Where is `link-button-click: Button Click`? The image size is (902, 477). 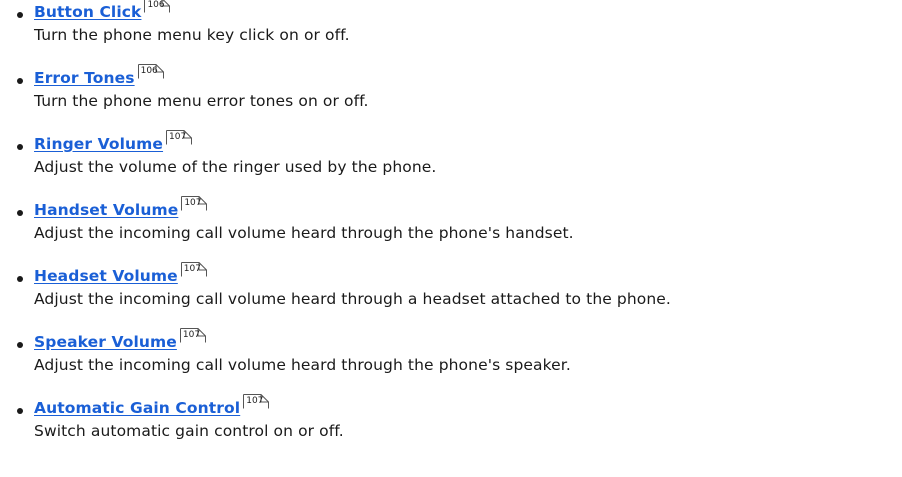
link-button-click: Button Click is located at coordinates (87, 12).